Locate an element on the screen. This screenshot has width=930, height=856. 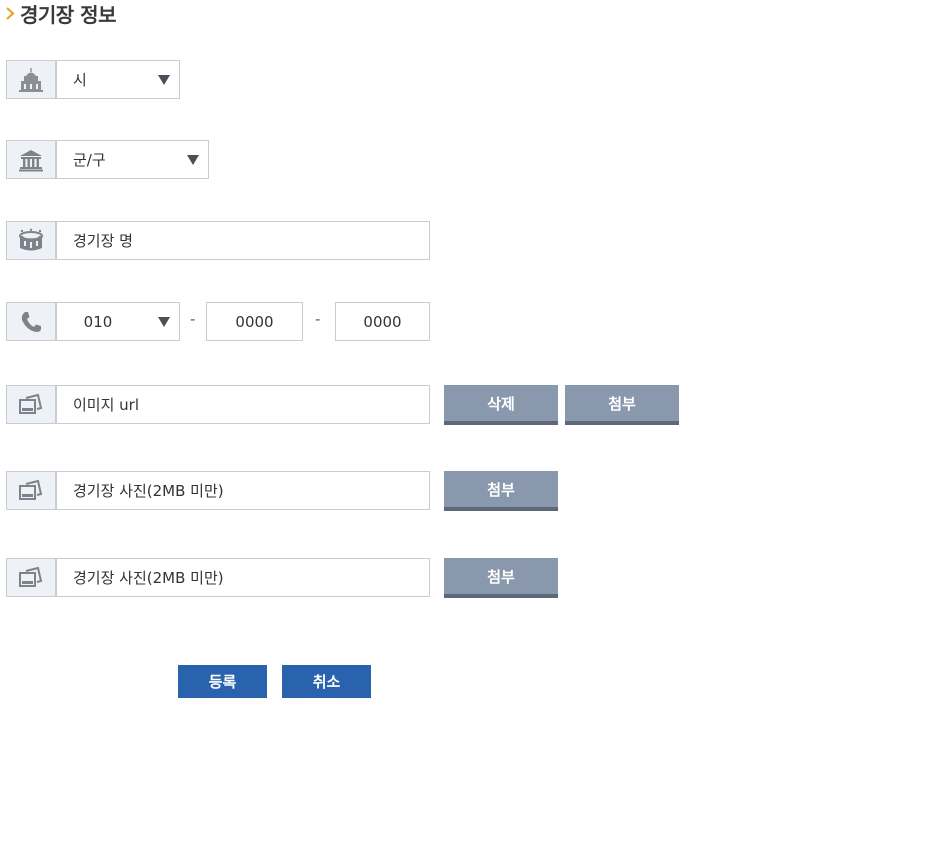
city-hall-icon is located at coordinates (31, 79).